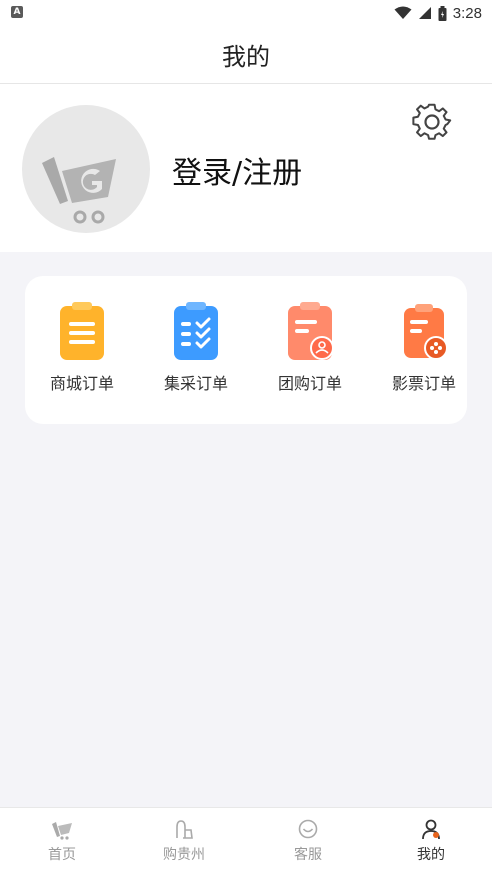  Describe the element at coordinates (308, 844) in the screenshot. I see `tab-customer-service: 客服` at that location.